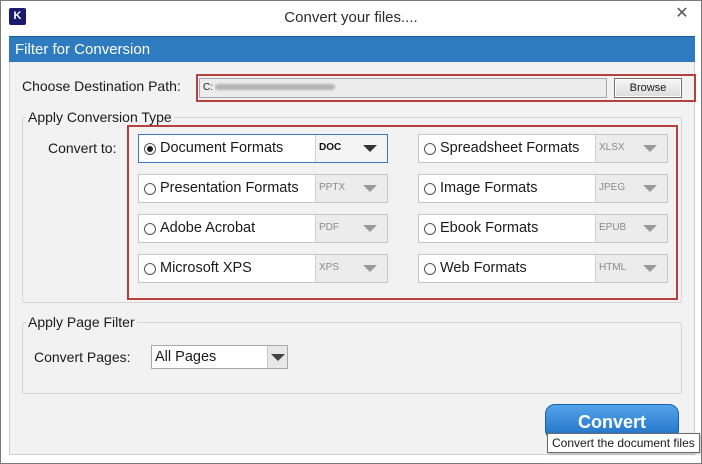  I want to click on convert-pages-value: All Pages, so click(186, 357).